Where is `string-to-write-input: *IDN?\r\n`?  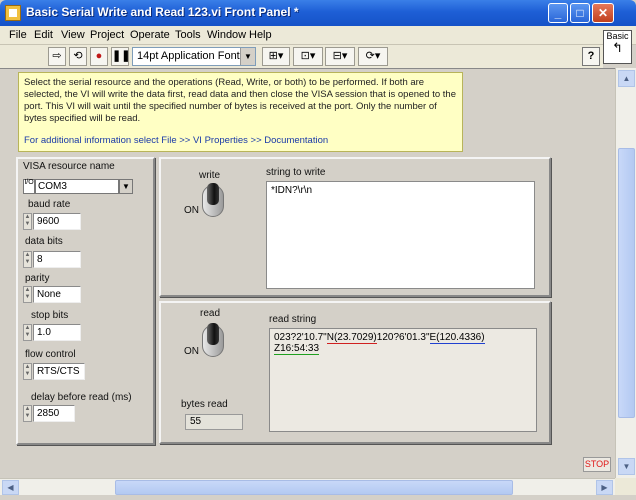
string-to-write-input: *IDN?\r\n is located at coordinates (400, 235).